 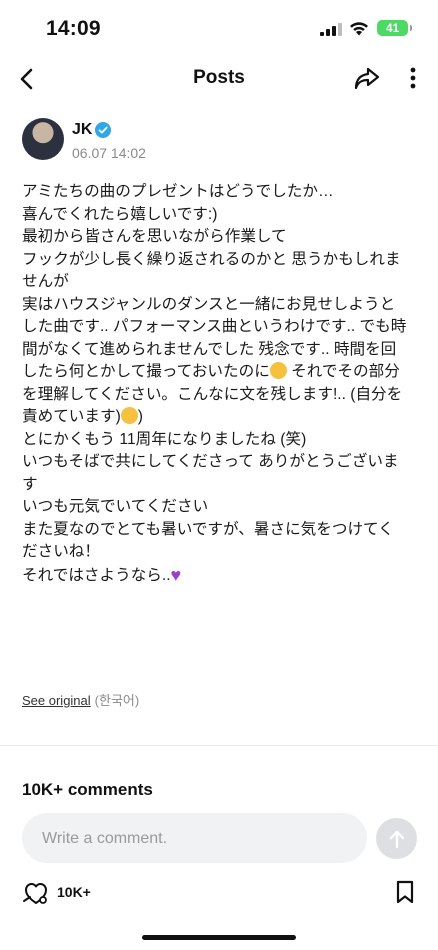 I want to click on post-line: 喜んでくれたら嬉しいです:), so click(x=120, y=214).